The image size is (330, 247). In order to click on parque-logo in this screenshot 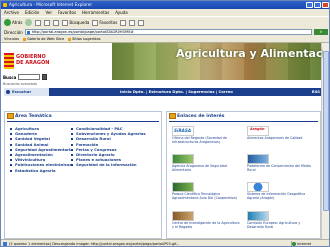, I will do `click(183, 187)`.